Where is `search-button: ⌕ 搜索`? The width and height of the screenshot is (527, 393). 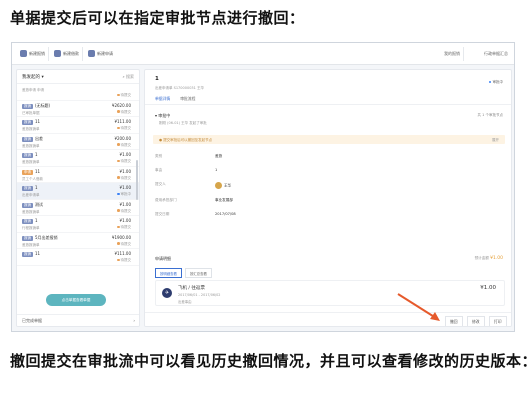 search-button: ⌕ 搜索 is located at coordinates (128, 77).